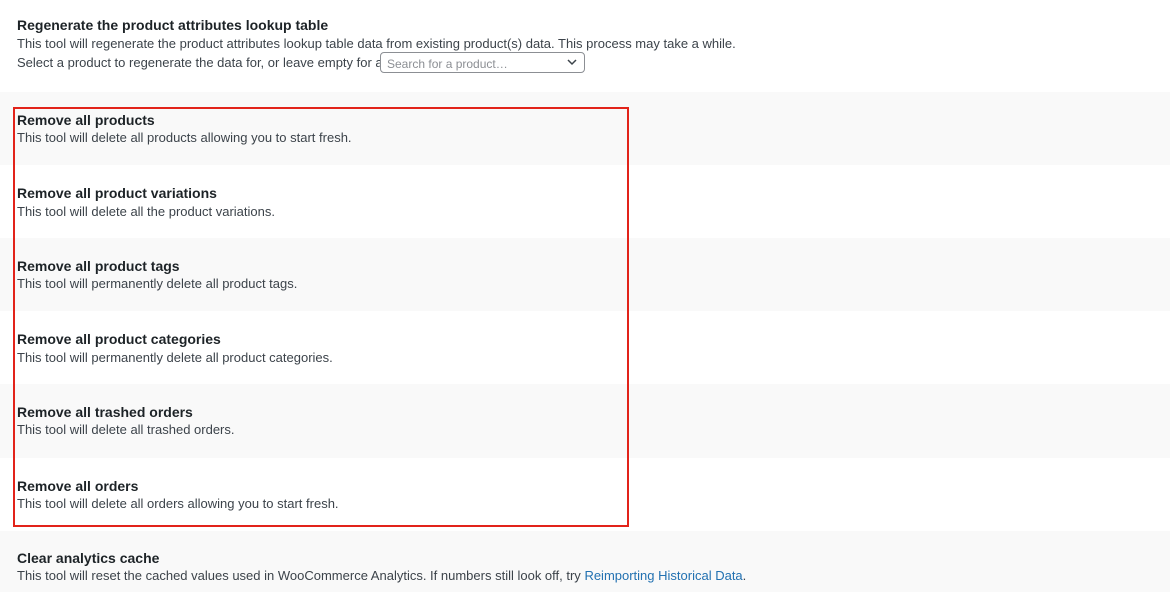 The image size is (1170, 592). Describe the element at coordinates (117, 193) in the screenshot. I see `tool-title: Remove all product variations` at that location.